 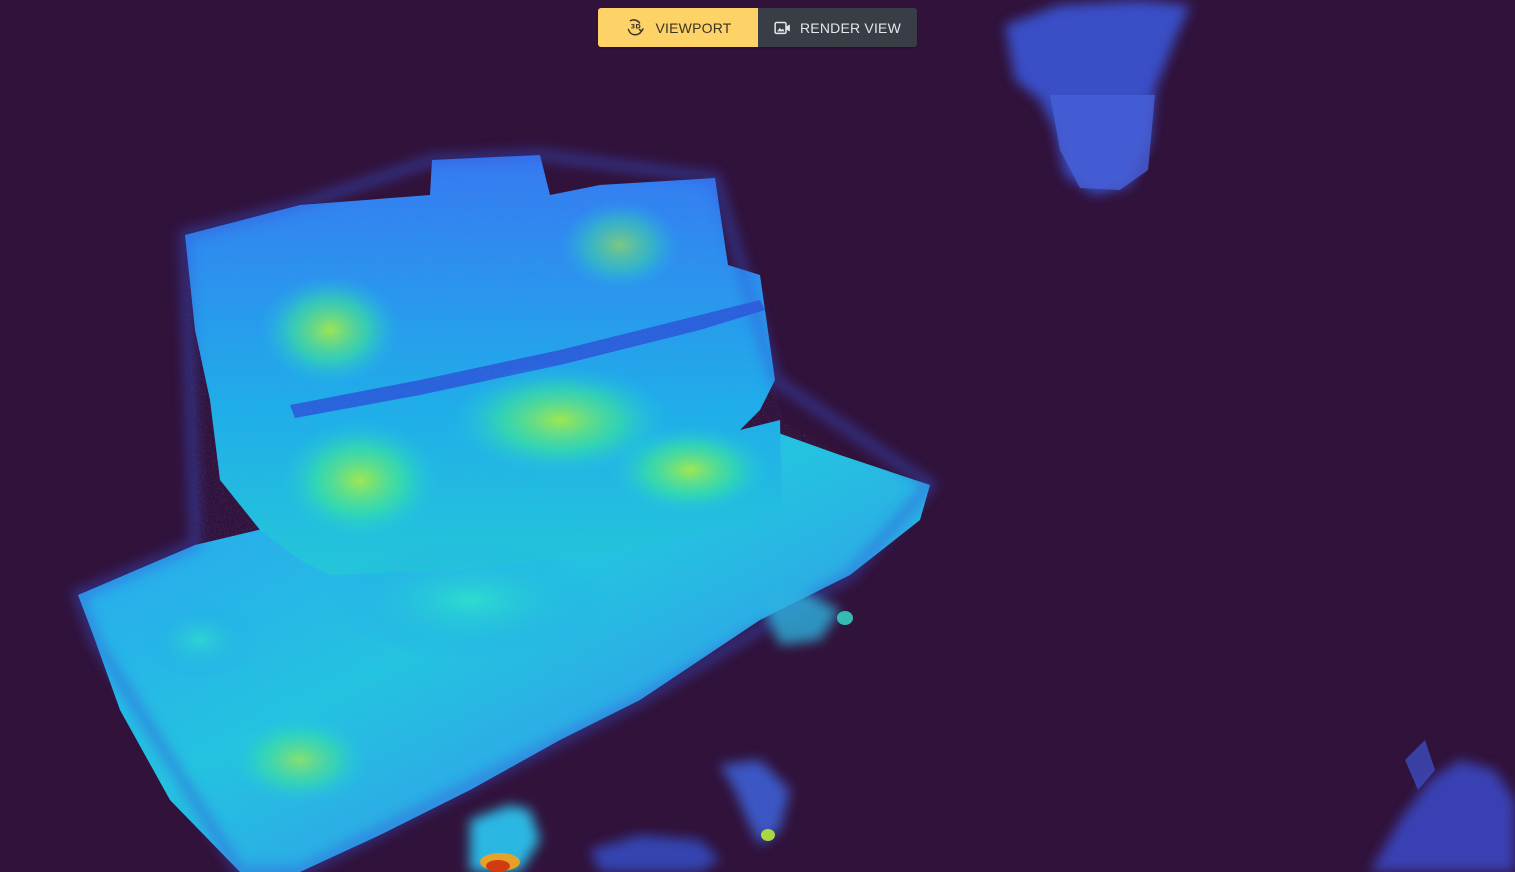 I want to click on render-view-tab: RENDER VIEW, so click(x=837, y=27).